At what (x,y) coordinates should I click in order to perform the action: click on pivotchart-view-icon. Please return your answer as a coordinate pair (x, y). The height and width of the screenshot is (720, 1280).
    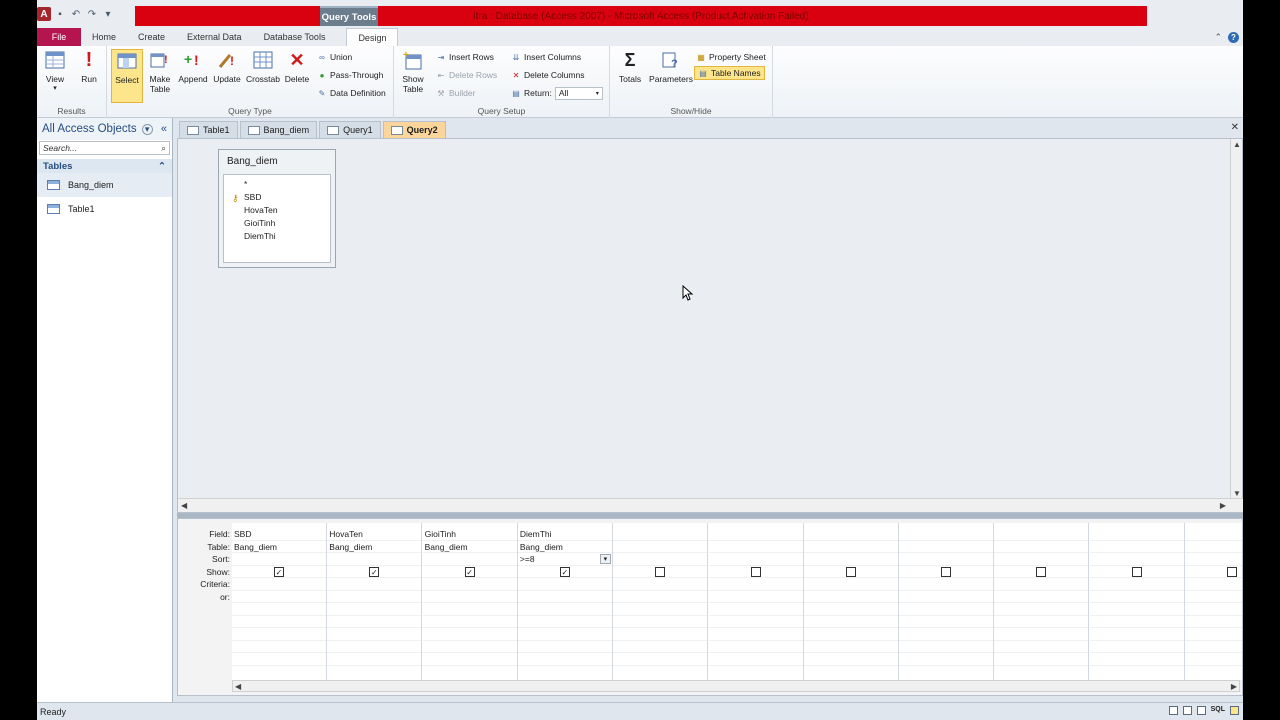
    Looking at the image, I should click on (1201, 710).